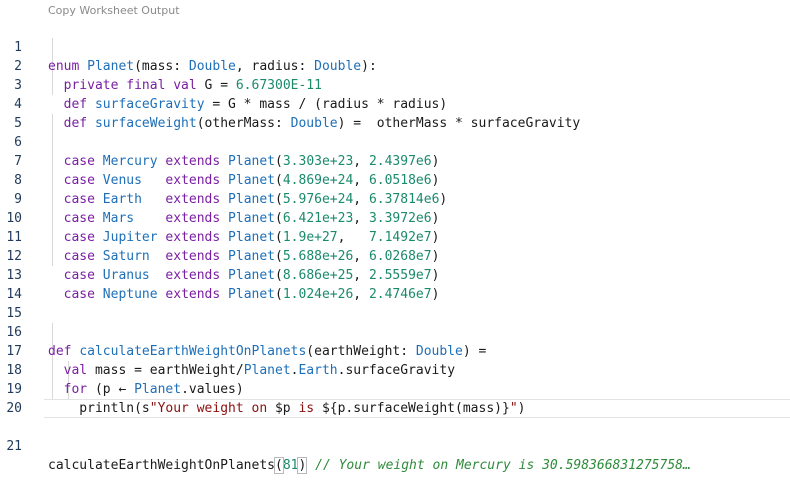 The height and width of the screenshot is (494, 790). Describe the element at coordinates (302, 465) in the screenshot. I see `matching-bracket: )` at that location.